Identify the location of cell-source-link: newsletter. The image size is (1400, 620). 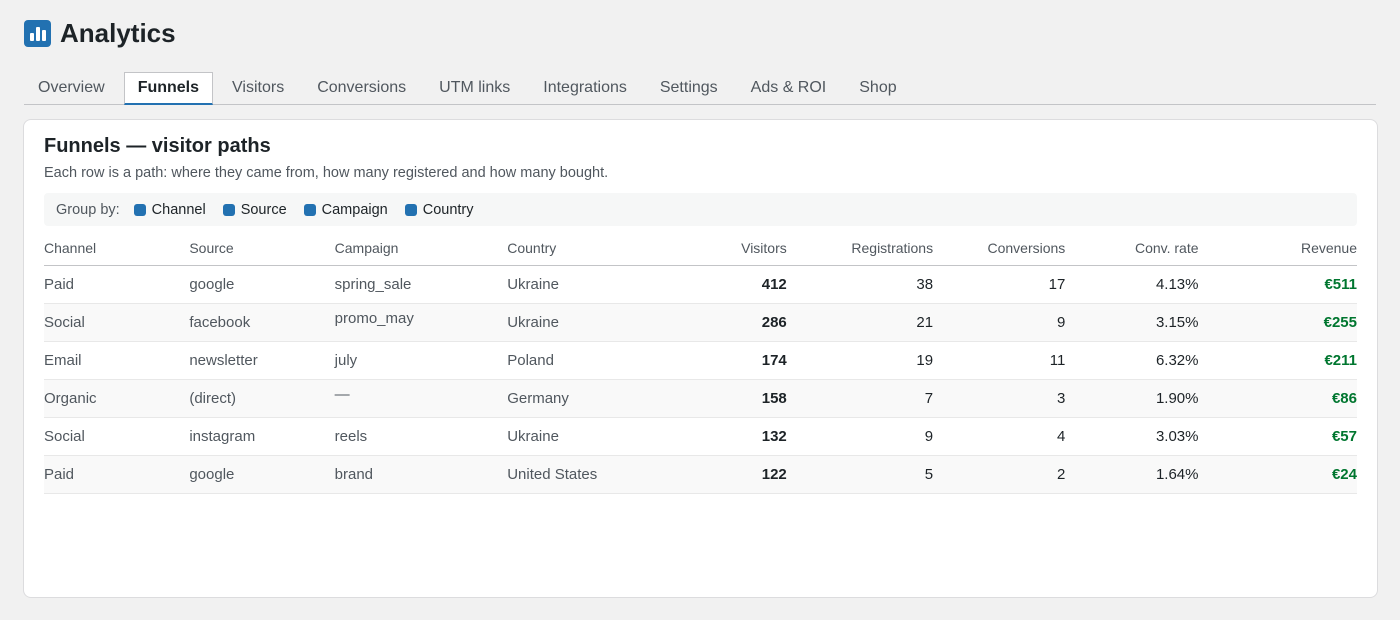
(262, 360).